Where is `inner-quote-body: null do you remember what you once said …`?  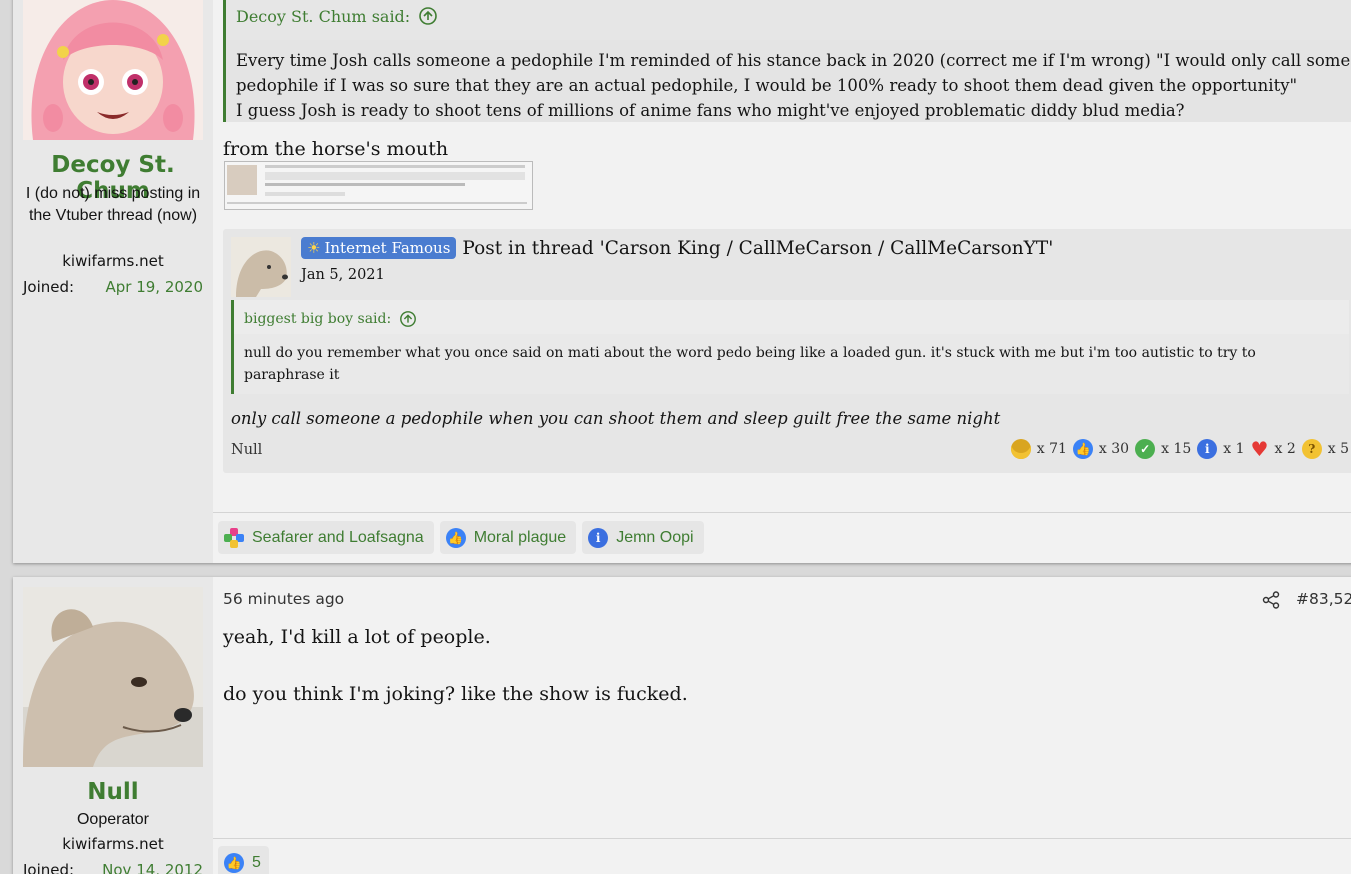 inner-quote-body: null do you remember what you once said … is located at coordinates (791, 364).